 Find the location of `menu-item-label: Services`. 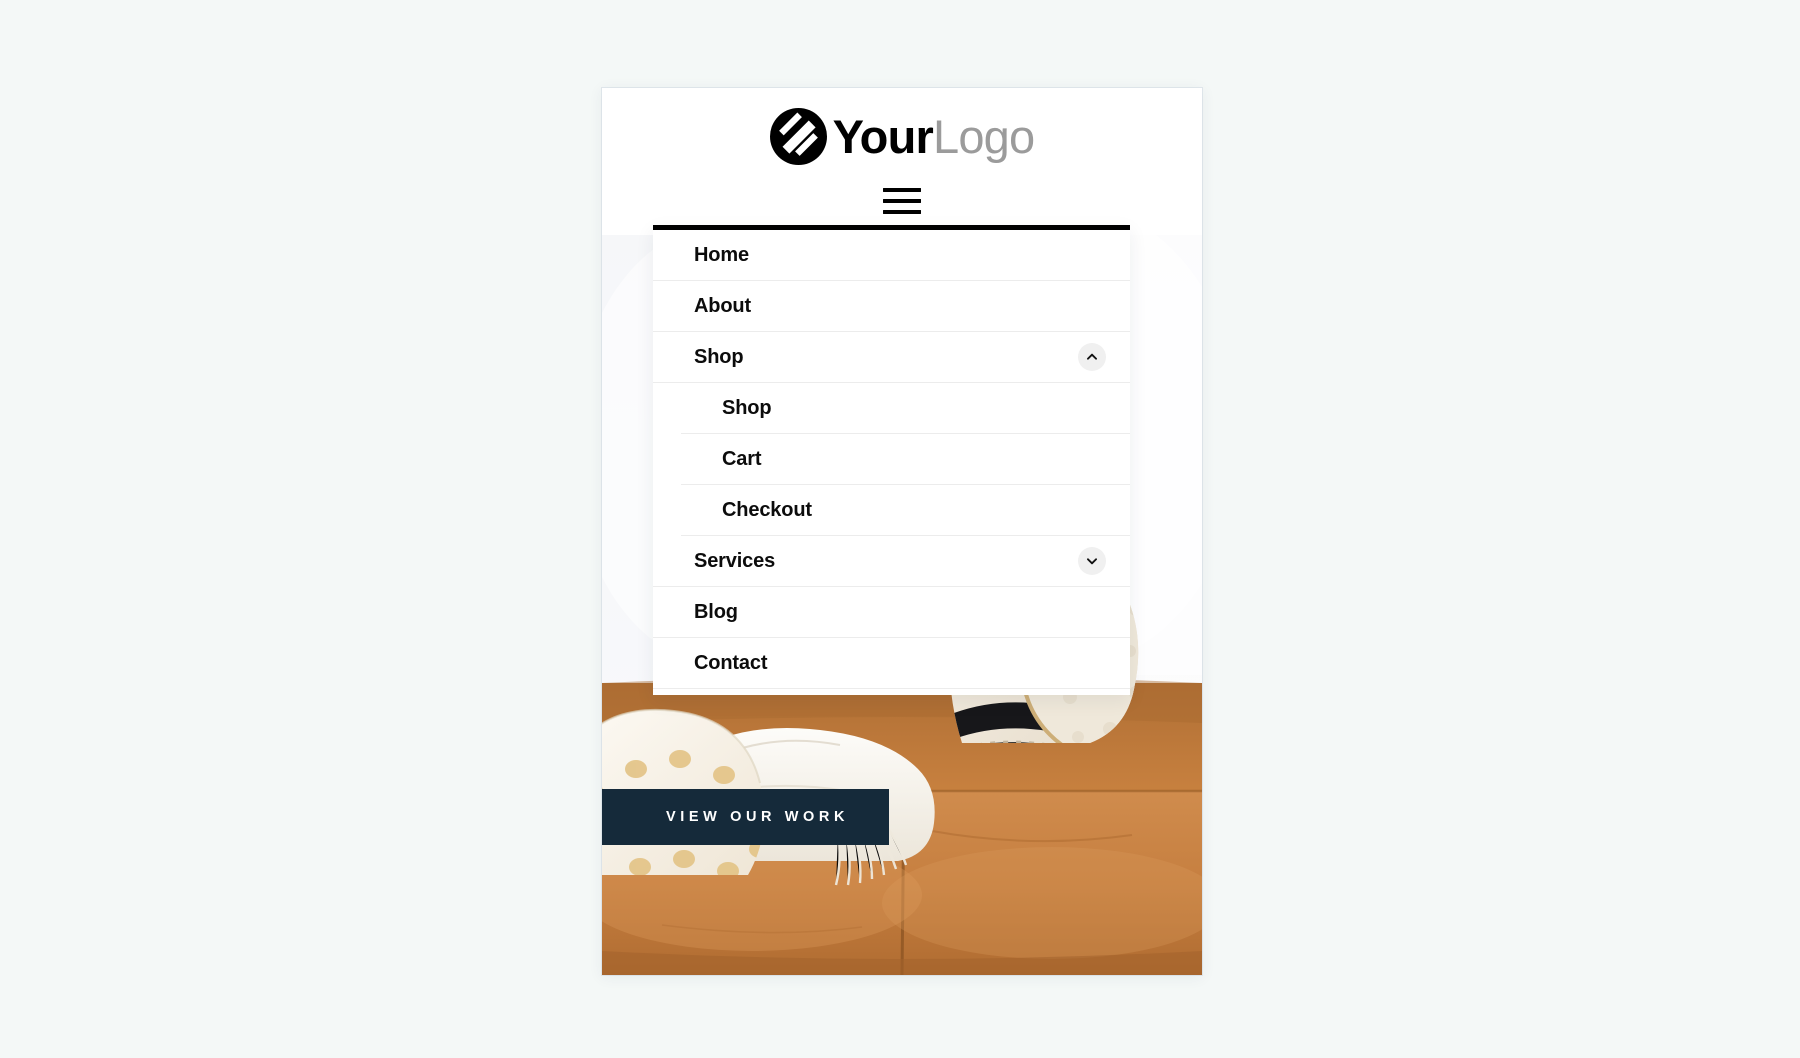

menu-item-label: Services is located at coordinates (735, 561).